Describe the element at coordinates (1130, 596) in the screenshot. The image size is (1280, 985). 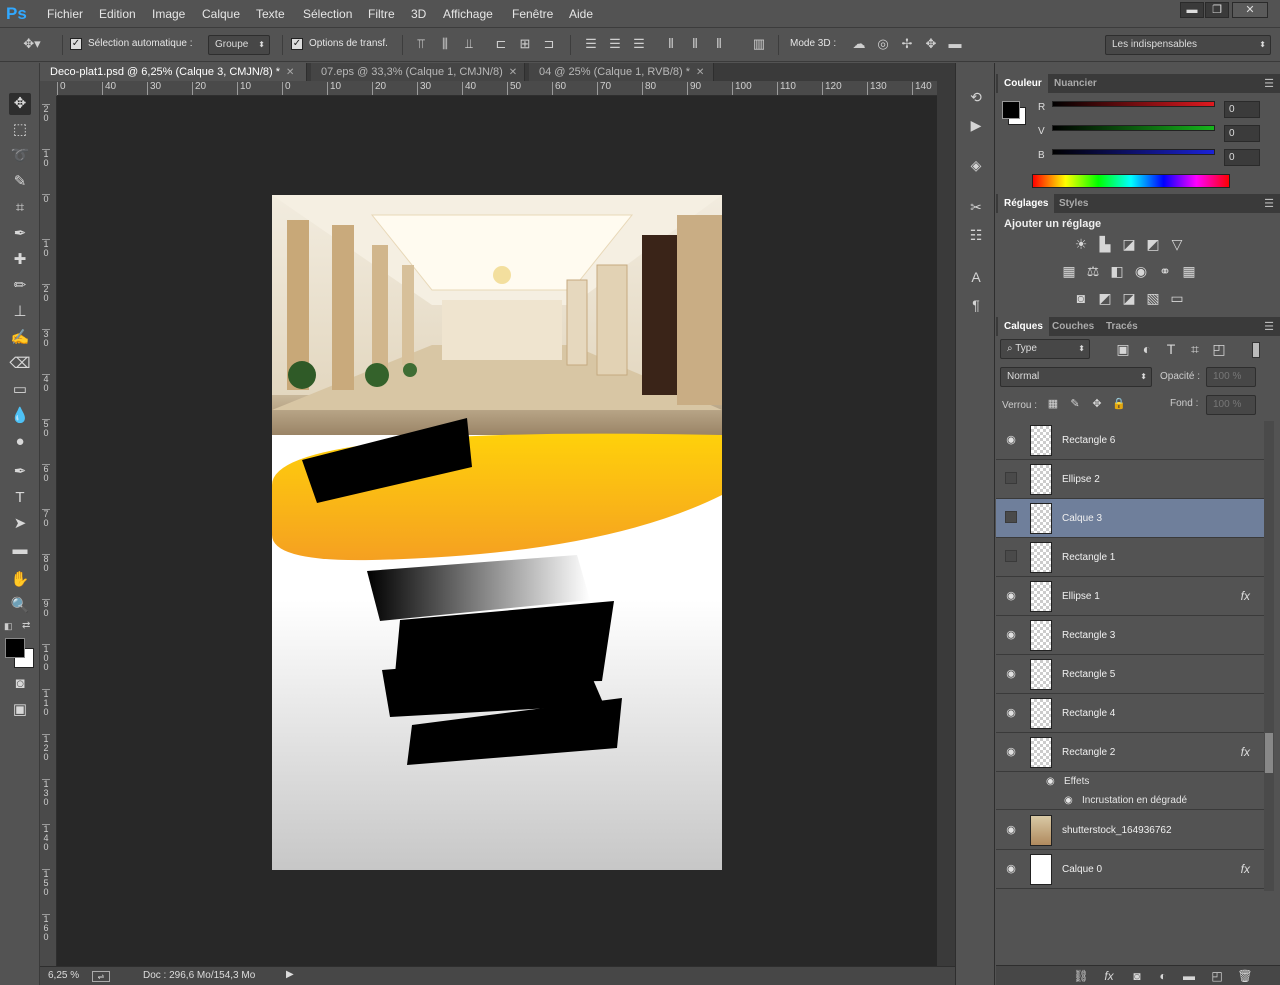
I see `layer-row: ◉ Ellipse 1 fx` at that location.